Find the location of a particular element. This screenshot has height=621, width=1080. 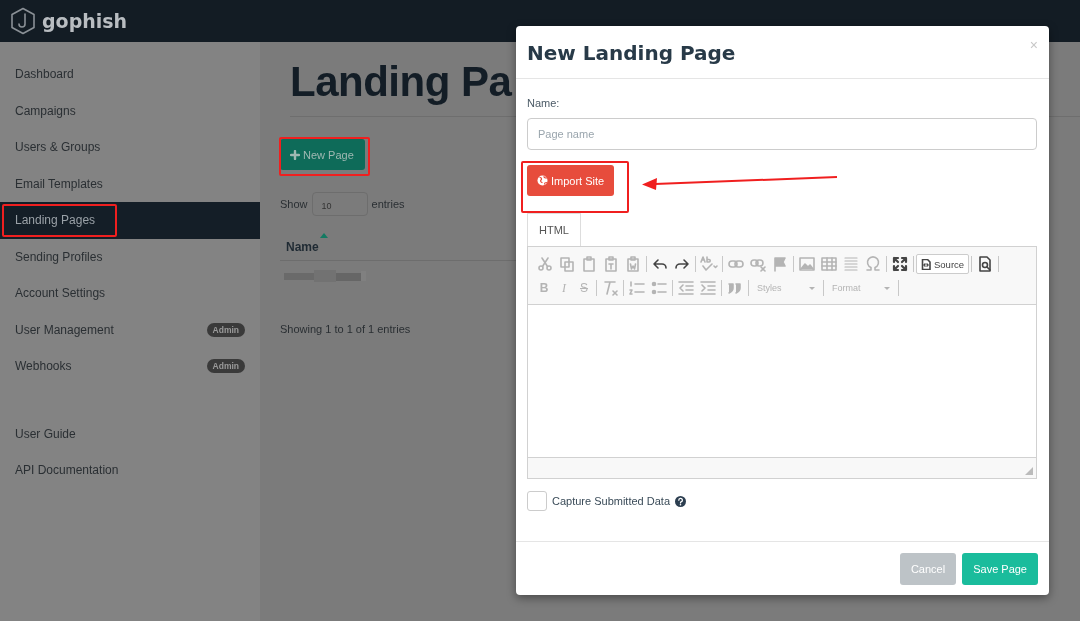

sidebar-item: Users & Groups is located at coordinates (130, 147).